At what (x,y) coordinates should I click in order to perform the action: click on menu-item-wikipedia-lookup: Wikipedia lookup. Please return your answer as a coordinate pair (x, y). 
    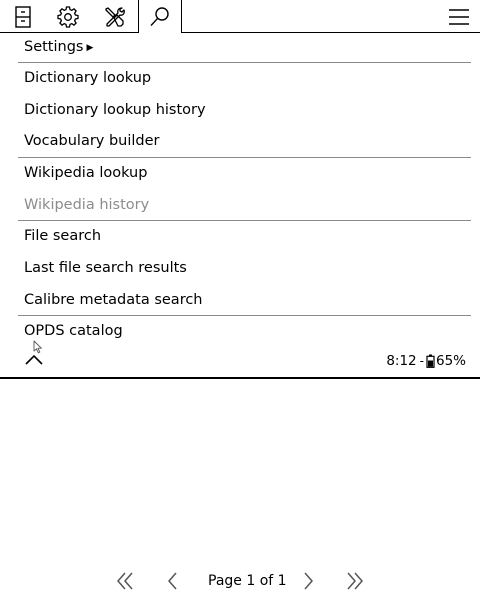
    Looking at the image, I should click on (85, 173).